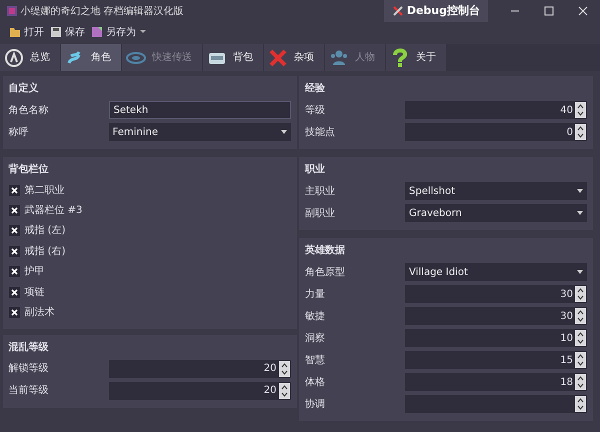  Describe the element at coordinates (496, 338) in the screenshot. I see `number-field: 10` at that location.